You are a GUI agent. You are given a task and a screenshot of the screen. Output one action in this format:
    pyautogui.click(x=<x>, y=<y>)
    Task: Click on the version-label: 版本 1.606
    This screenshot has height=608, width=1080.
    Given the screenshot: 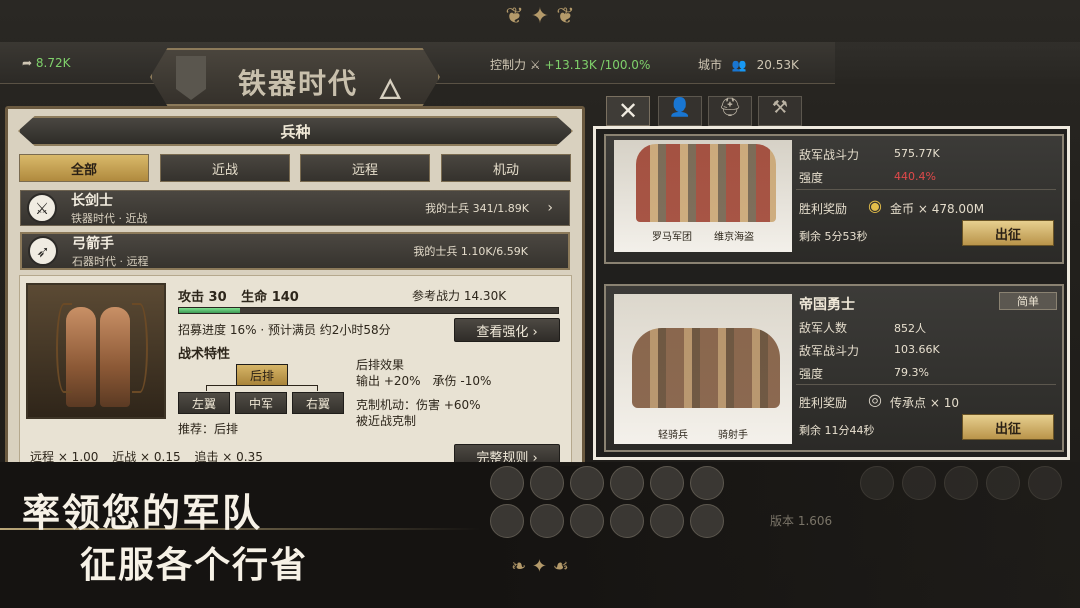 What is the action you would take?
    pyautogui.click(x=801, y=521)
    